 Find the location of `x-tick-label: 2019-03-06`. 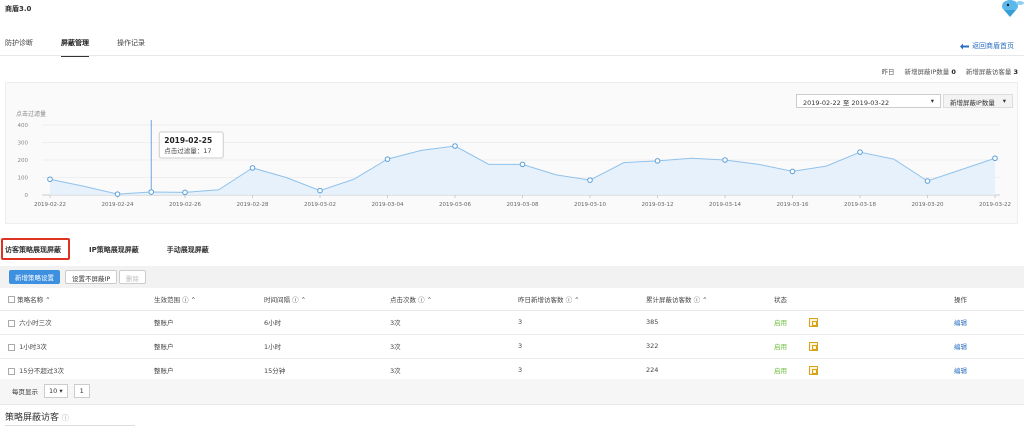

x-tick-label: 2019-03-06 is located at coordinates (455, 205).